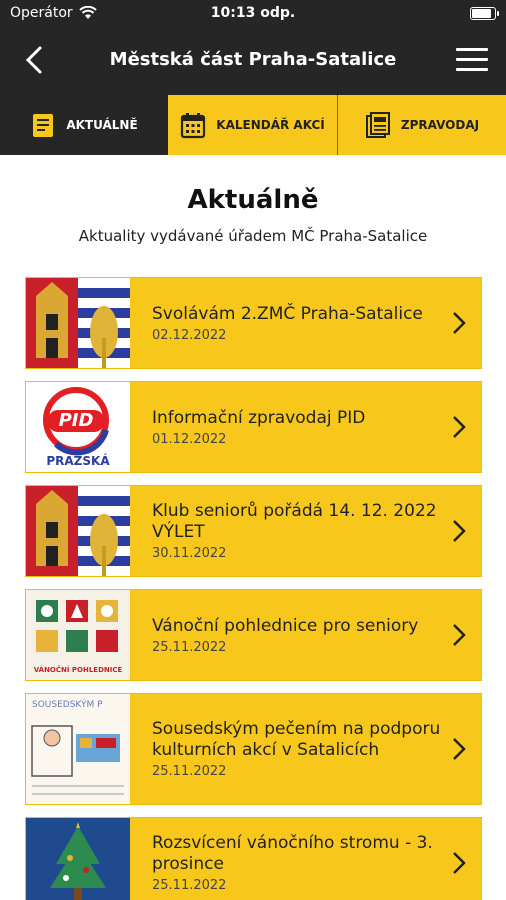 This screenshot has width=506, height=900. What do you see at coordinates (377, 125) in the screenshot?
I see `newsletter-icon` at bounding box center [377, 125].